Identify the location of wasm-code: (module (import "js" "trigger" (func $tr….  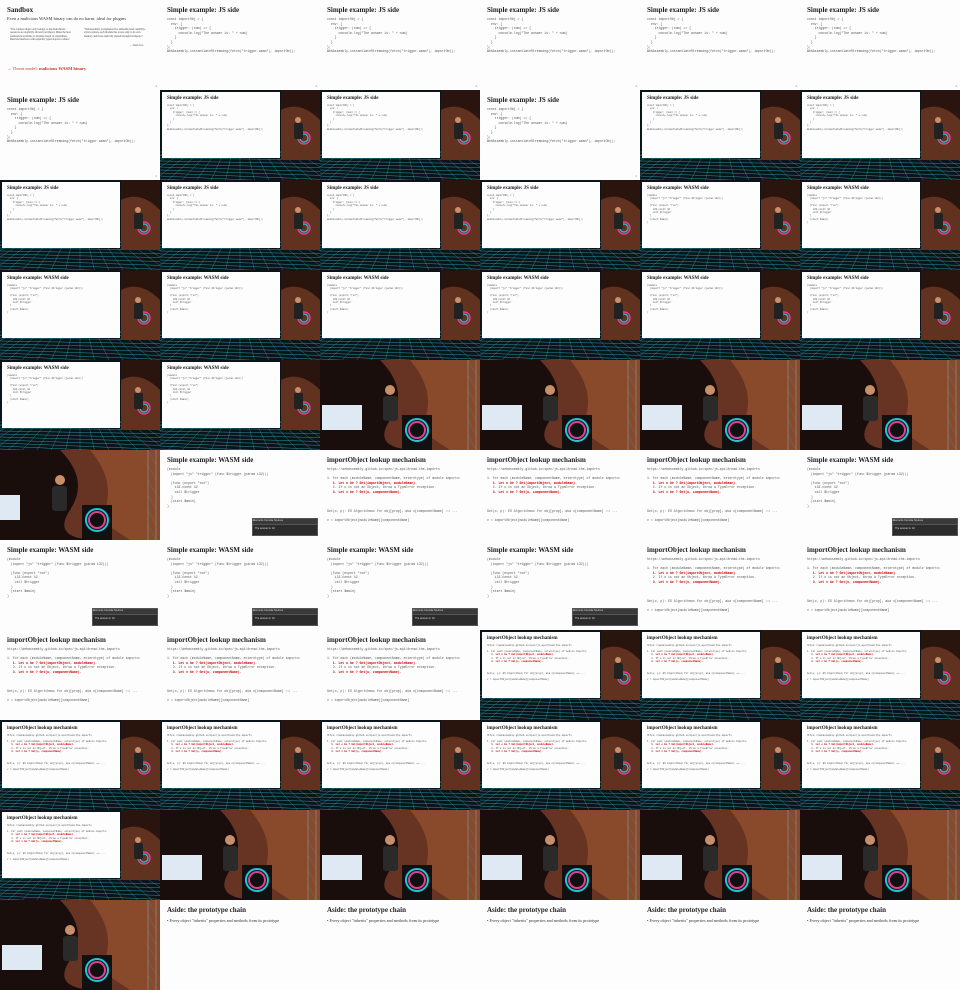
(45, 389).